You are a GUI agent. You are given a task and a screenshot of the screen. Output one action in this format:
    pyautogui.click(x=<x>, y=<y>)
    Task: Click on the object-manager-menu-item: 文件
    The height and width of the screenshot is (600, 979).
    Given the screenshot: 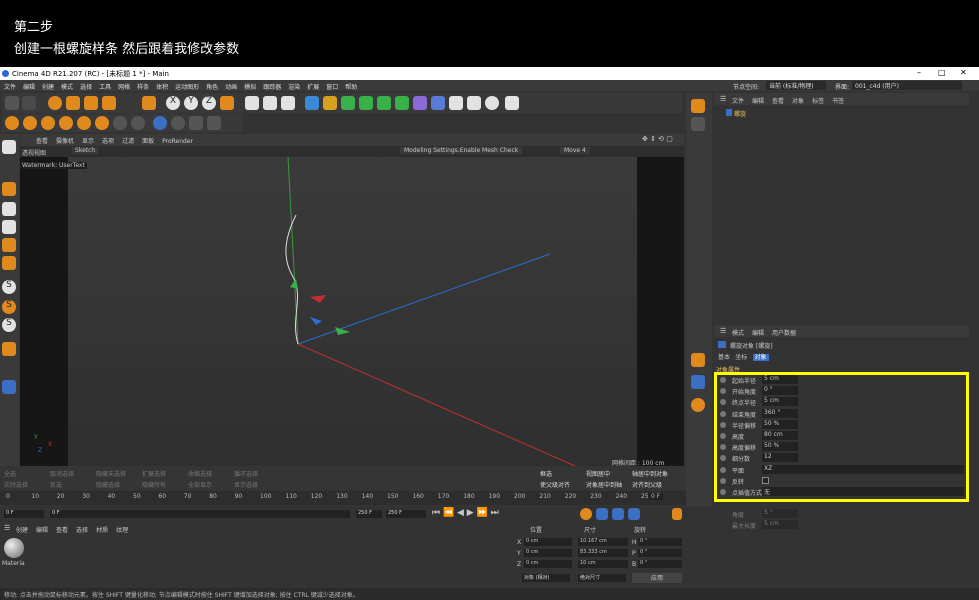 What is the action you would take?
    pyautogui.click(x=738, y=100)
    